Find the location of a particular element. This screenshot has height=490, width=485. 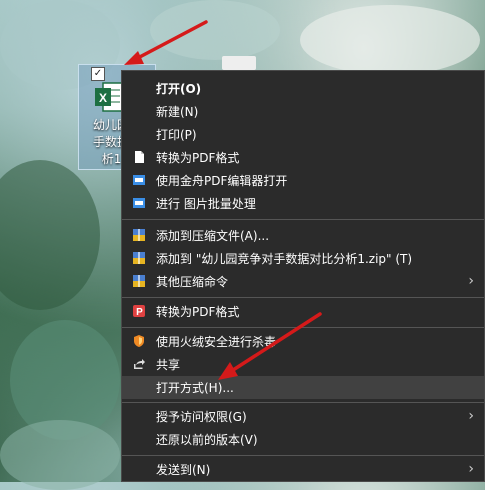

menu-item-label: 进行 图片批量处理 is located at coordinates (206, 204).